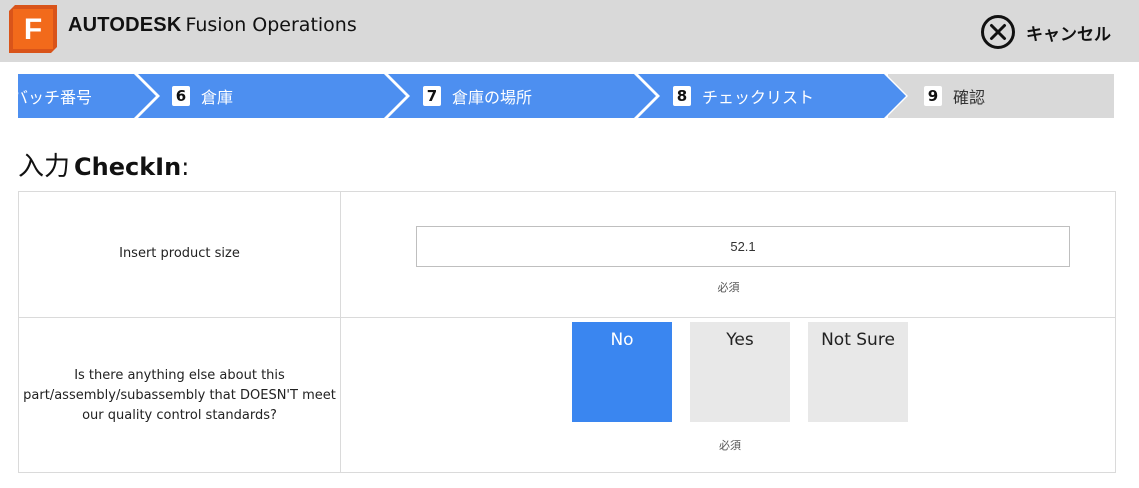 The image size is (1139, 488). I want to click on step-batch-number: バッチ番号, so click(55, 96).